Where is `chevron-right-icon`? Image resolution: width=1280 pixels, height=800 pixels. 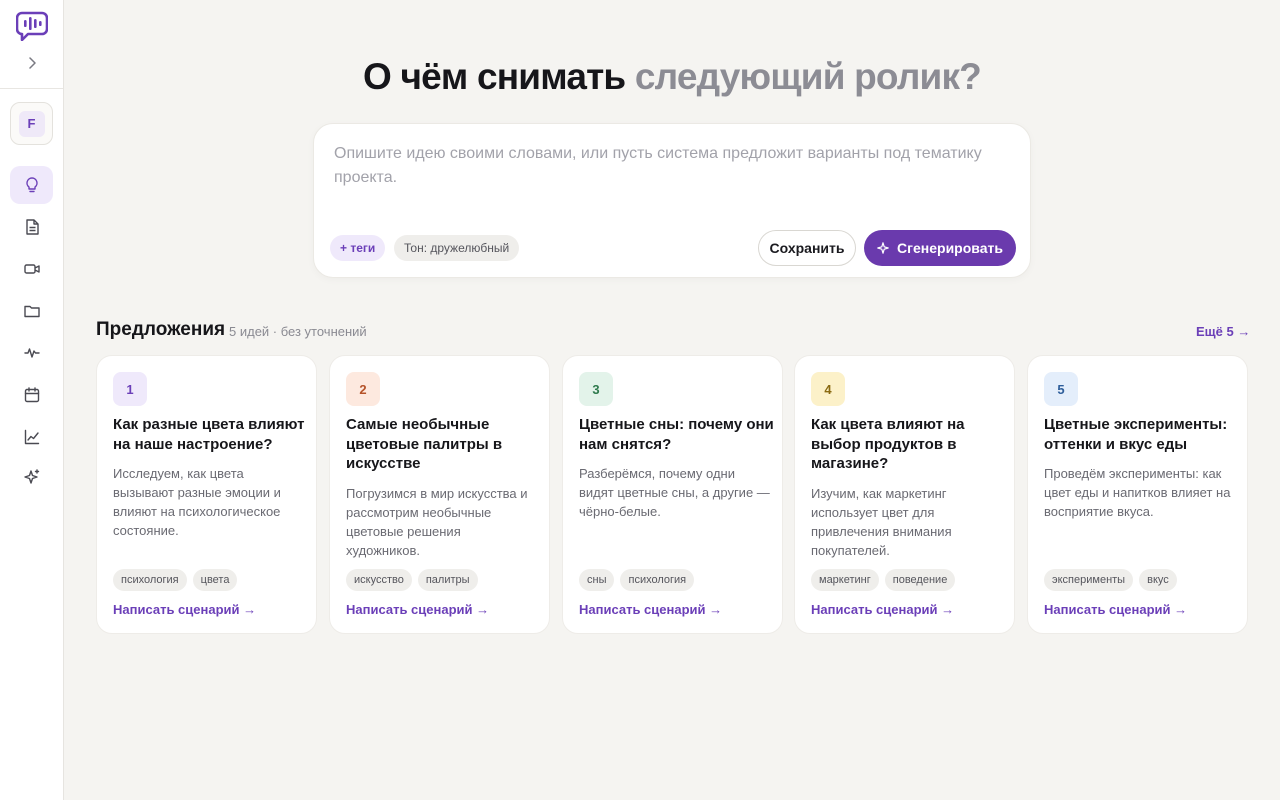 chevron-right-icon is located at coordinates (32, 63).